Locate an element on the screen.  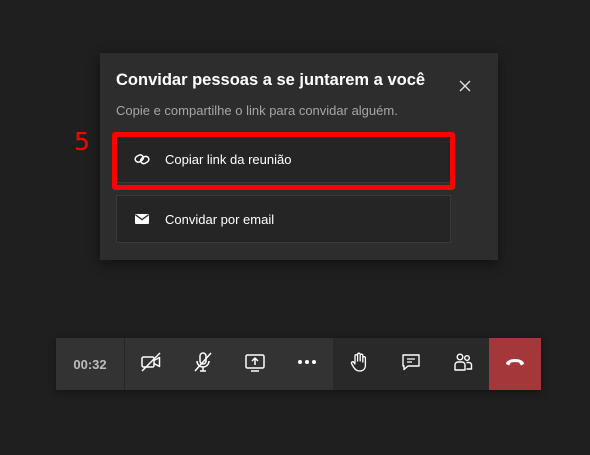
close-icon is located at coordinates (465, 86).